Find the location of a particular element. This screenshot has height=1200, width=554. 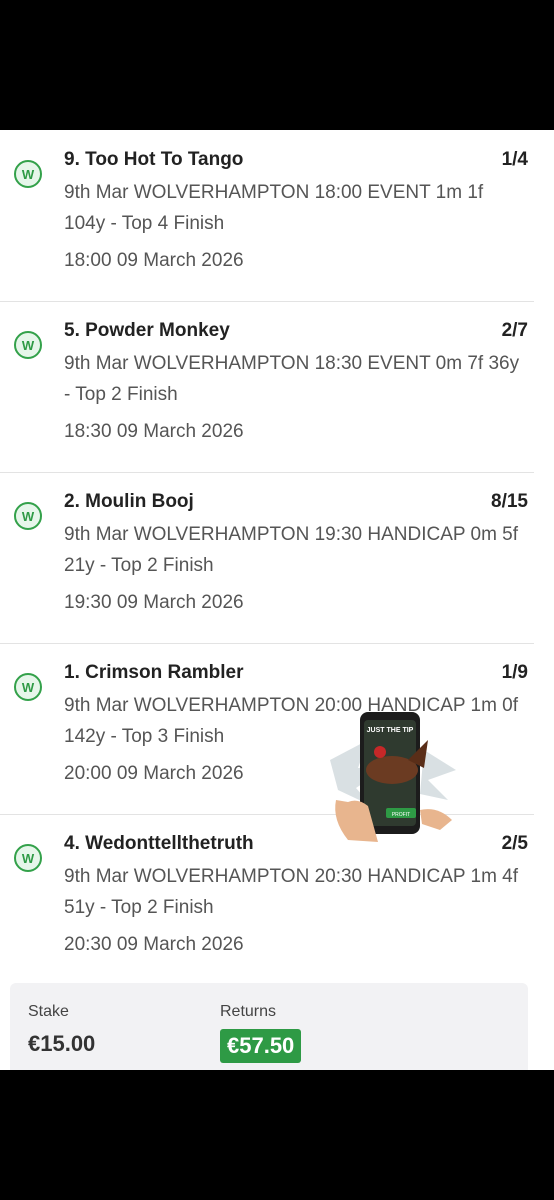

selection-name: 9. Too Hot To Tango is located at coordinates (154, 159).